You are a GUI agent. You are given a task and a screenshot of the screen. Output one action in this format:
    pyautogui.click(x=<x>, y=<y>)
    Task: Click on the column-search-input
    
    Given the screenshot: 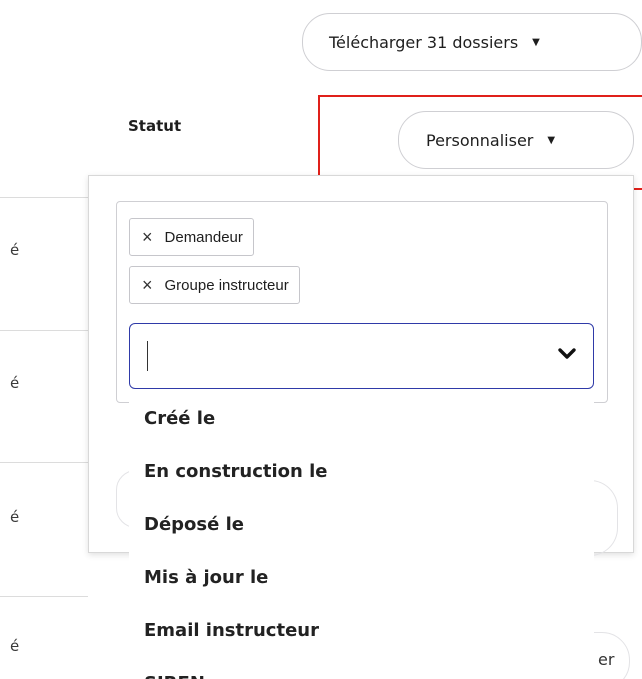 What is the action you would take?
    pyautogui.click(x=361, y=356)
    